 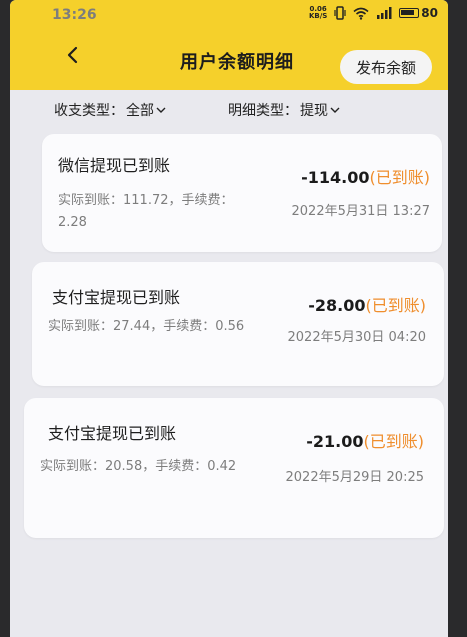 What do you see at coordinates (361, 13) in the screenshot?
I see `wifi-icon` at bounding box center [361, 13].